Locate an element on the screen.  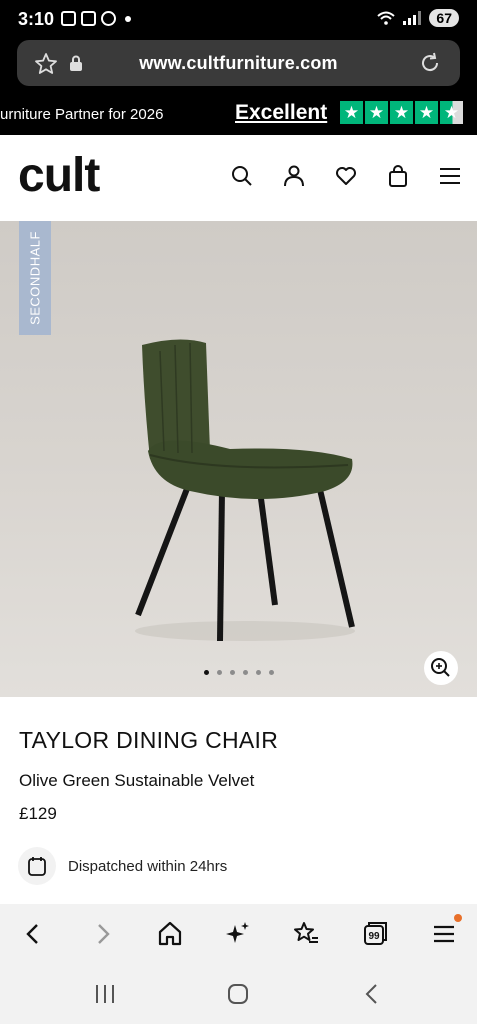
cart-bag-icon is located at coordinates (398, 176).